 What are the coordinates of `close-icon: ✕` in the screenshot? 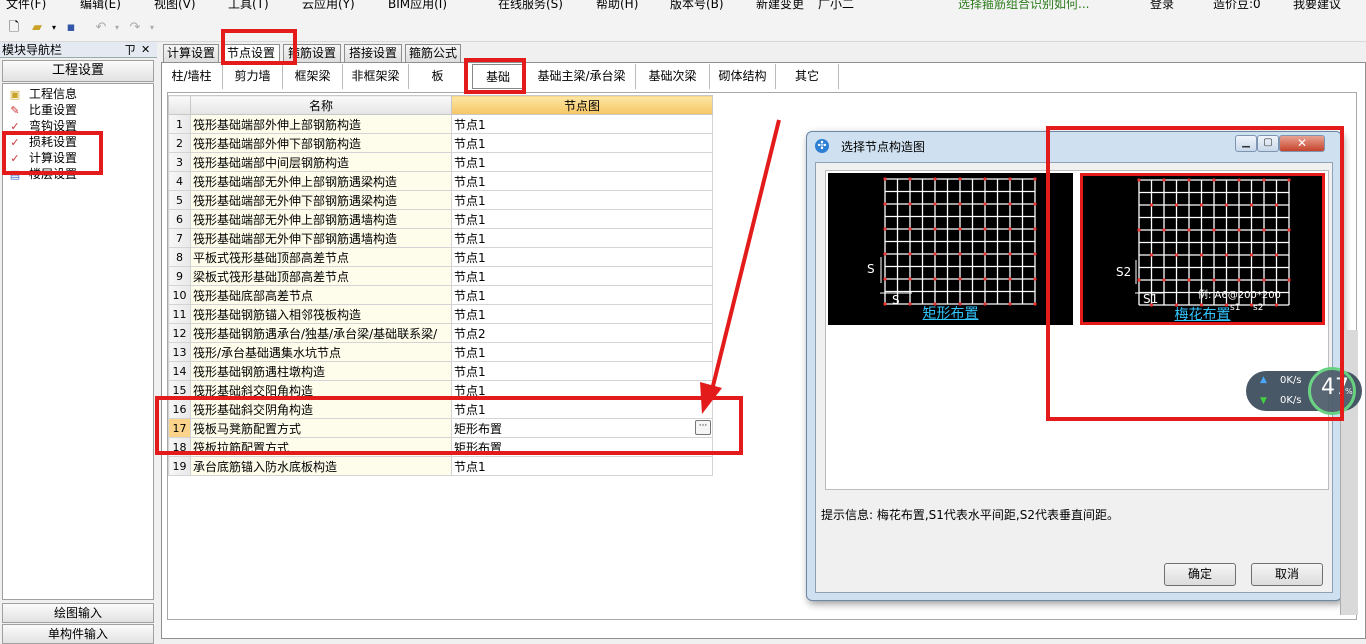 It's located at (145, 50).